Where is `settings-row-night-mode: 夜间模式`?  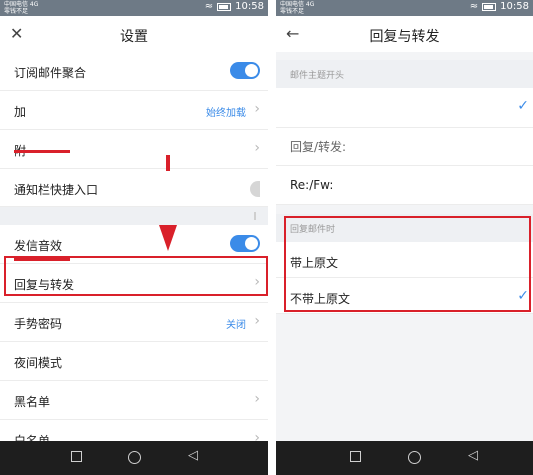
settings-row-night-mode: 夜间模式 is located at coordinates (134, 361).